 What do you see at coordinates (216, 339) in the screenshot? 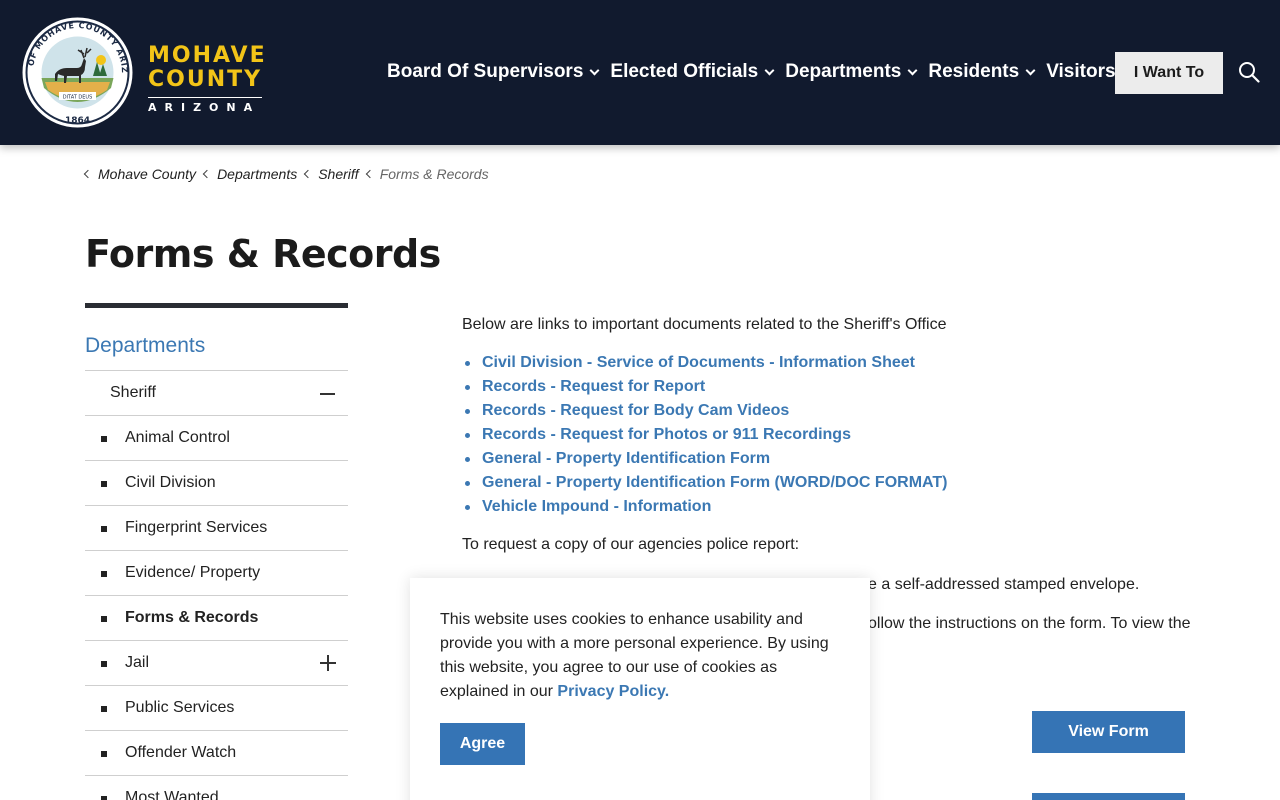
I see `sidebar-heading-departments: Departments` at bounding box center [216, 339].